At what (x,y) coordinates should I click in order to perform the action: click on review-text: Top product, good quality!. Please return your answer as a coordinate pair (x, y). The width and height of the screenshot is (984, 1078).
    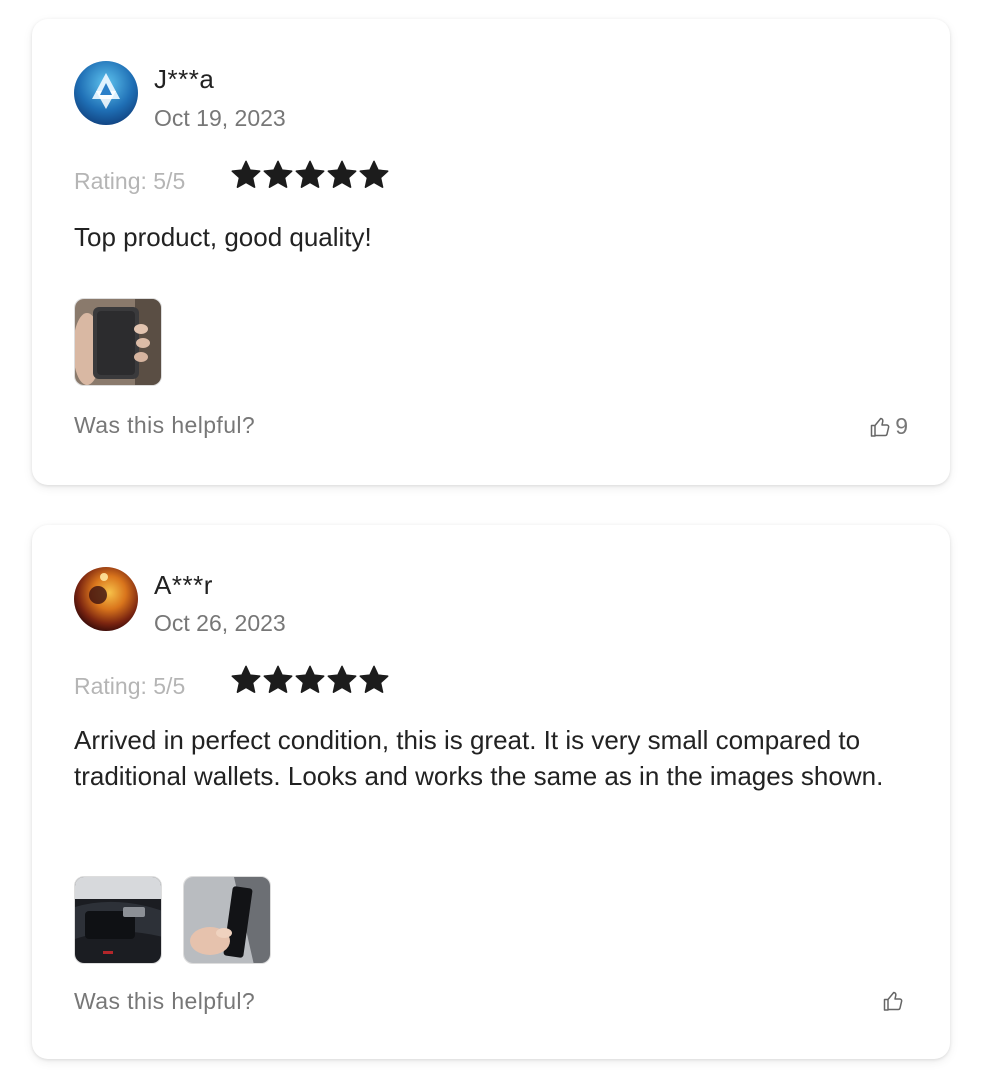
    Looking at the image, I should click on (223, 237).